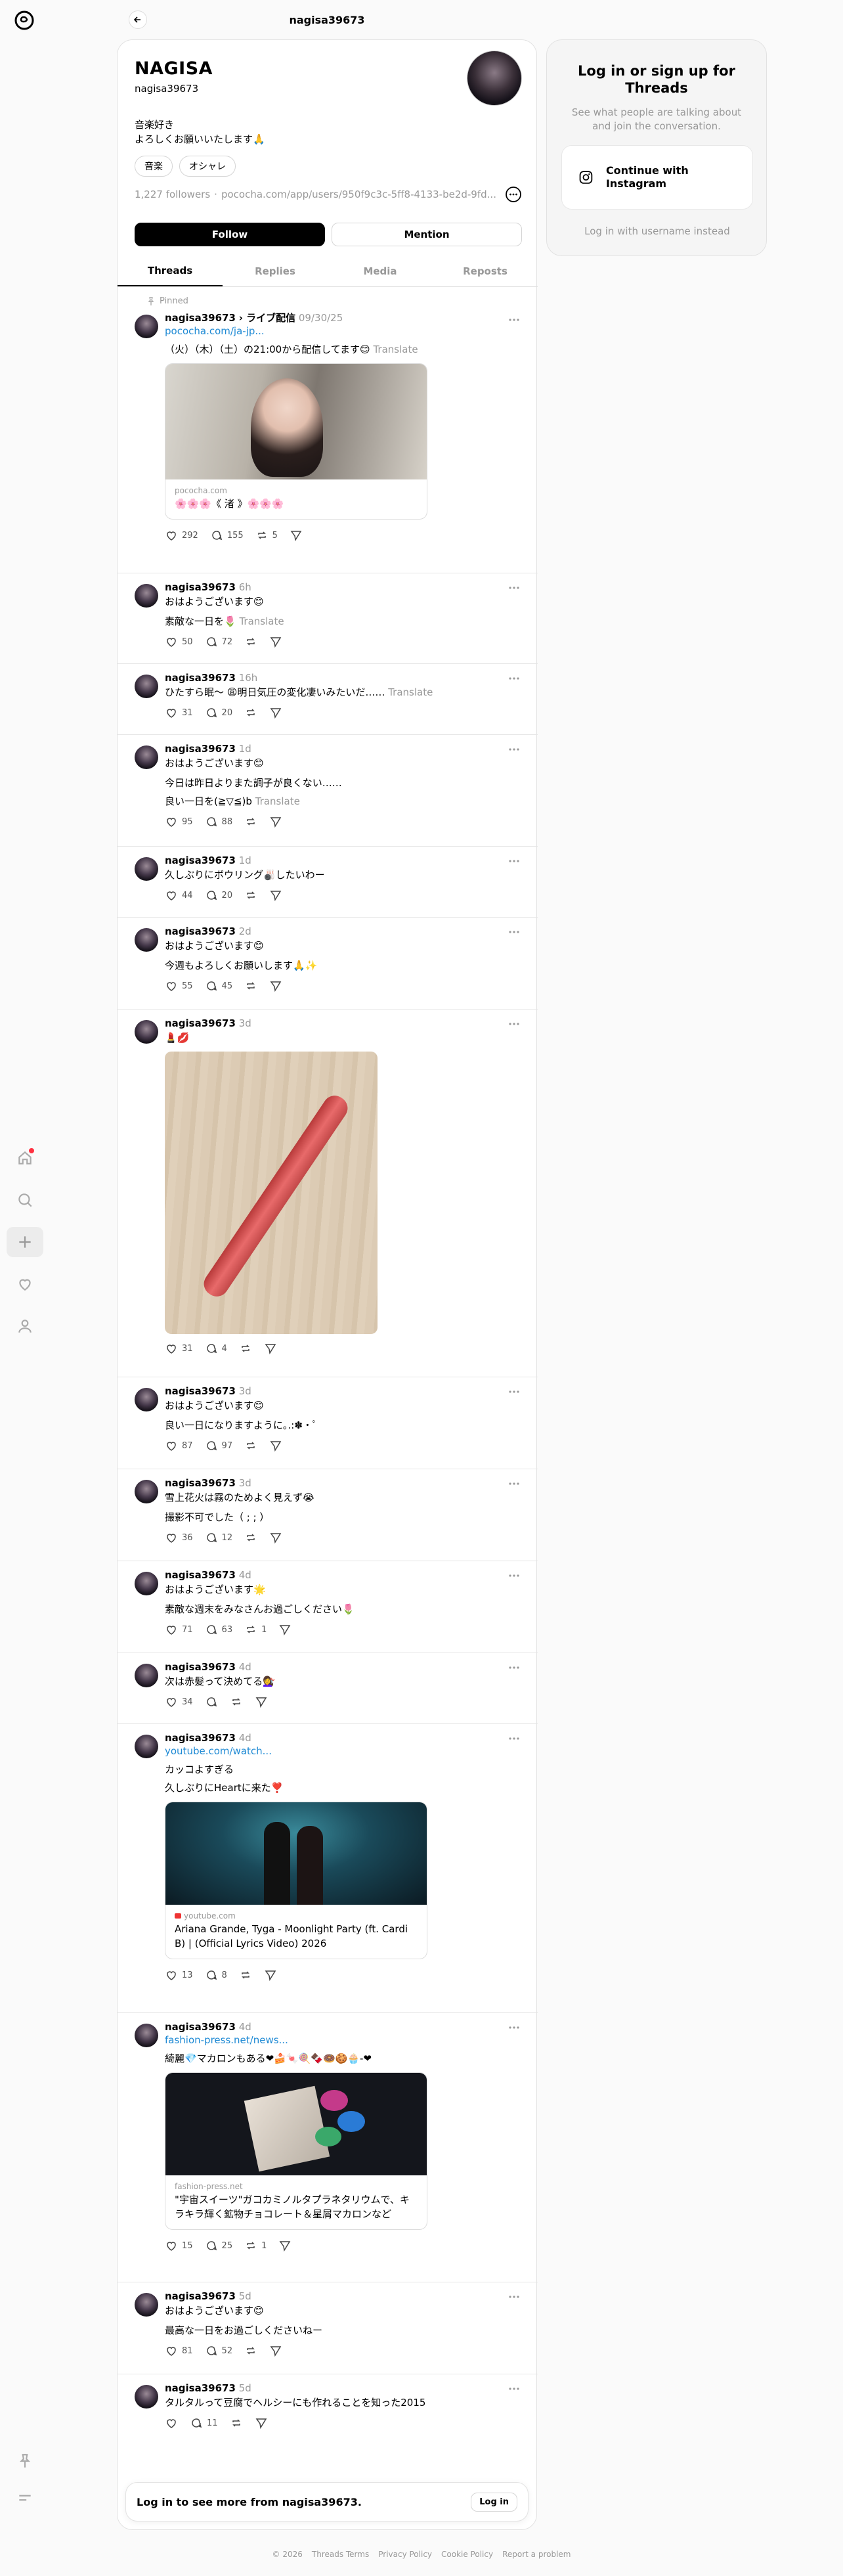 This screenshot has width=843, height=2576. What do you see at coordinates (657, 177) in the screenshot?
I see `continue-instagram-button: Continue with Instagram` at bounding box center [657, 177].